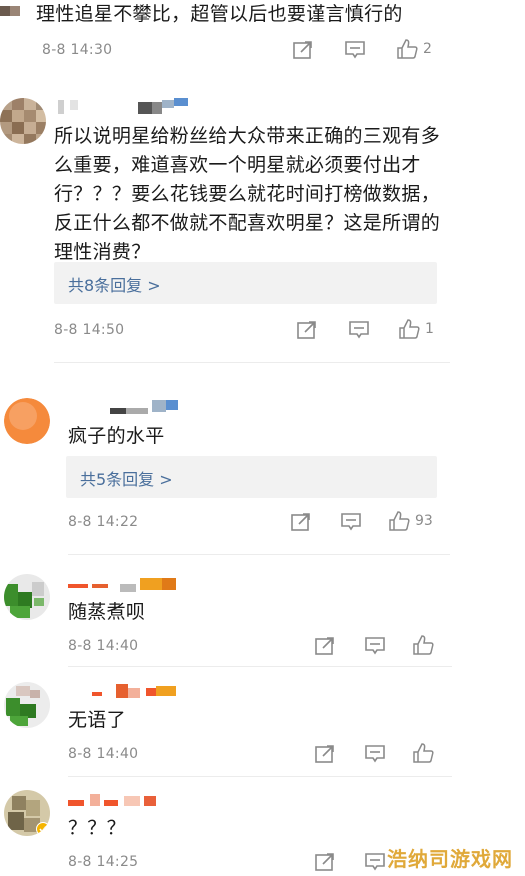  Describe the element at coordinates (97, 828) in the screenshot. I see `comment-text: ？？？` at that location.